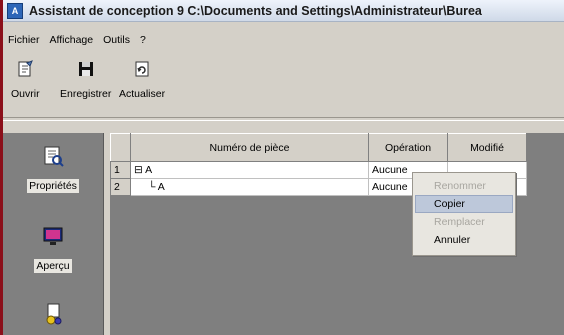 The width and height of the screenshot is (564, 335). What do you see at coordinates (54, 156) in the screenshot?
I see `properties-icon` at bounding box center [54, 156].